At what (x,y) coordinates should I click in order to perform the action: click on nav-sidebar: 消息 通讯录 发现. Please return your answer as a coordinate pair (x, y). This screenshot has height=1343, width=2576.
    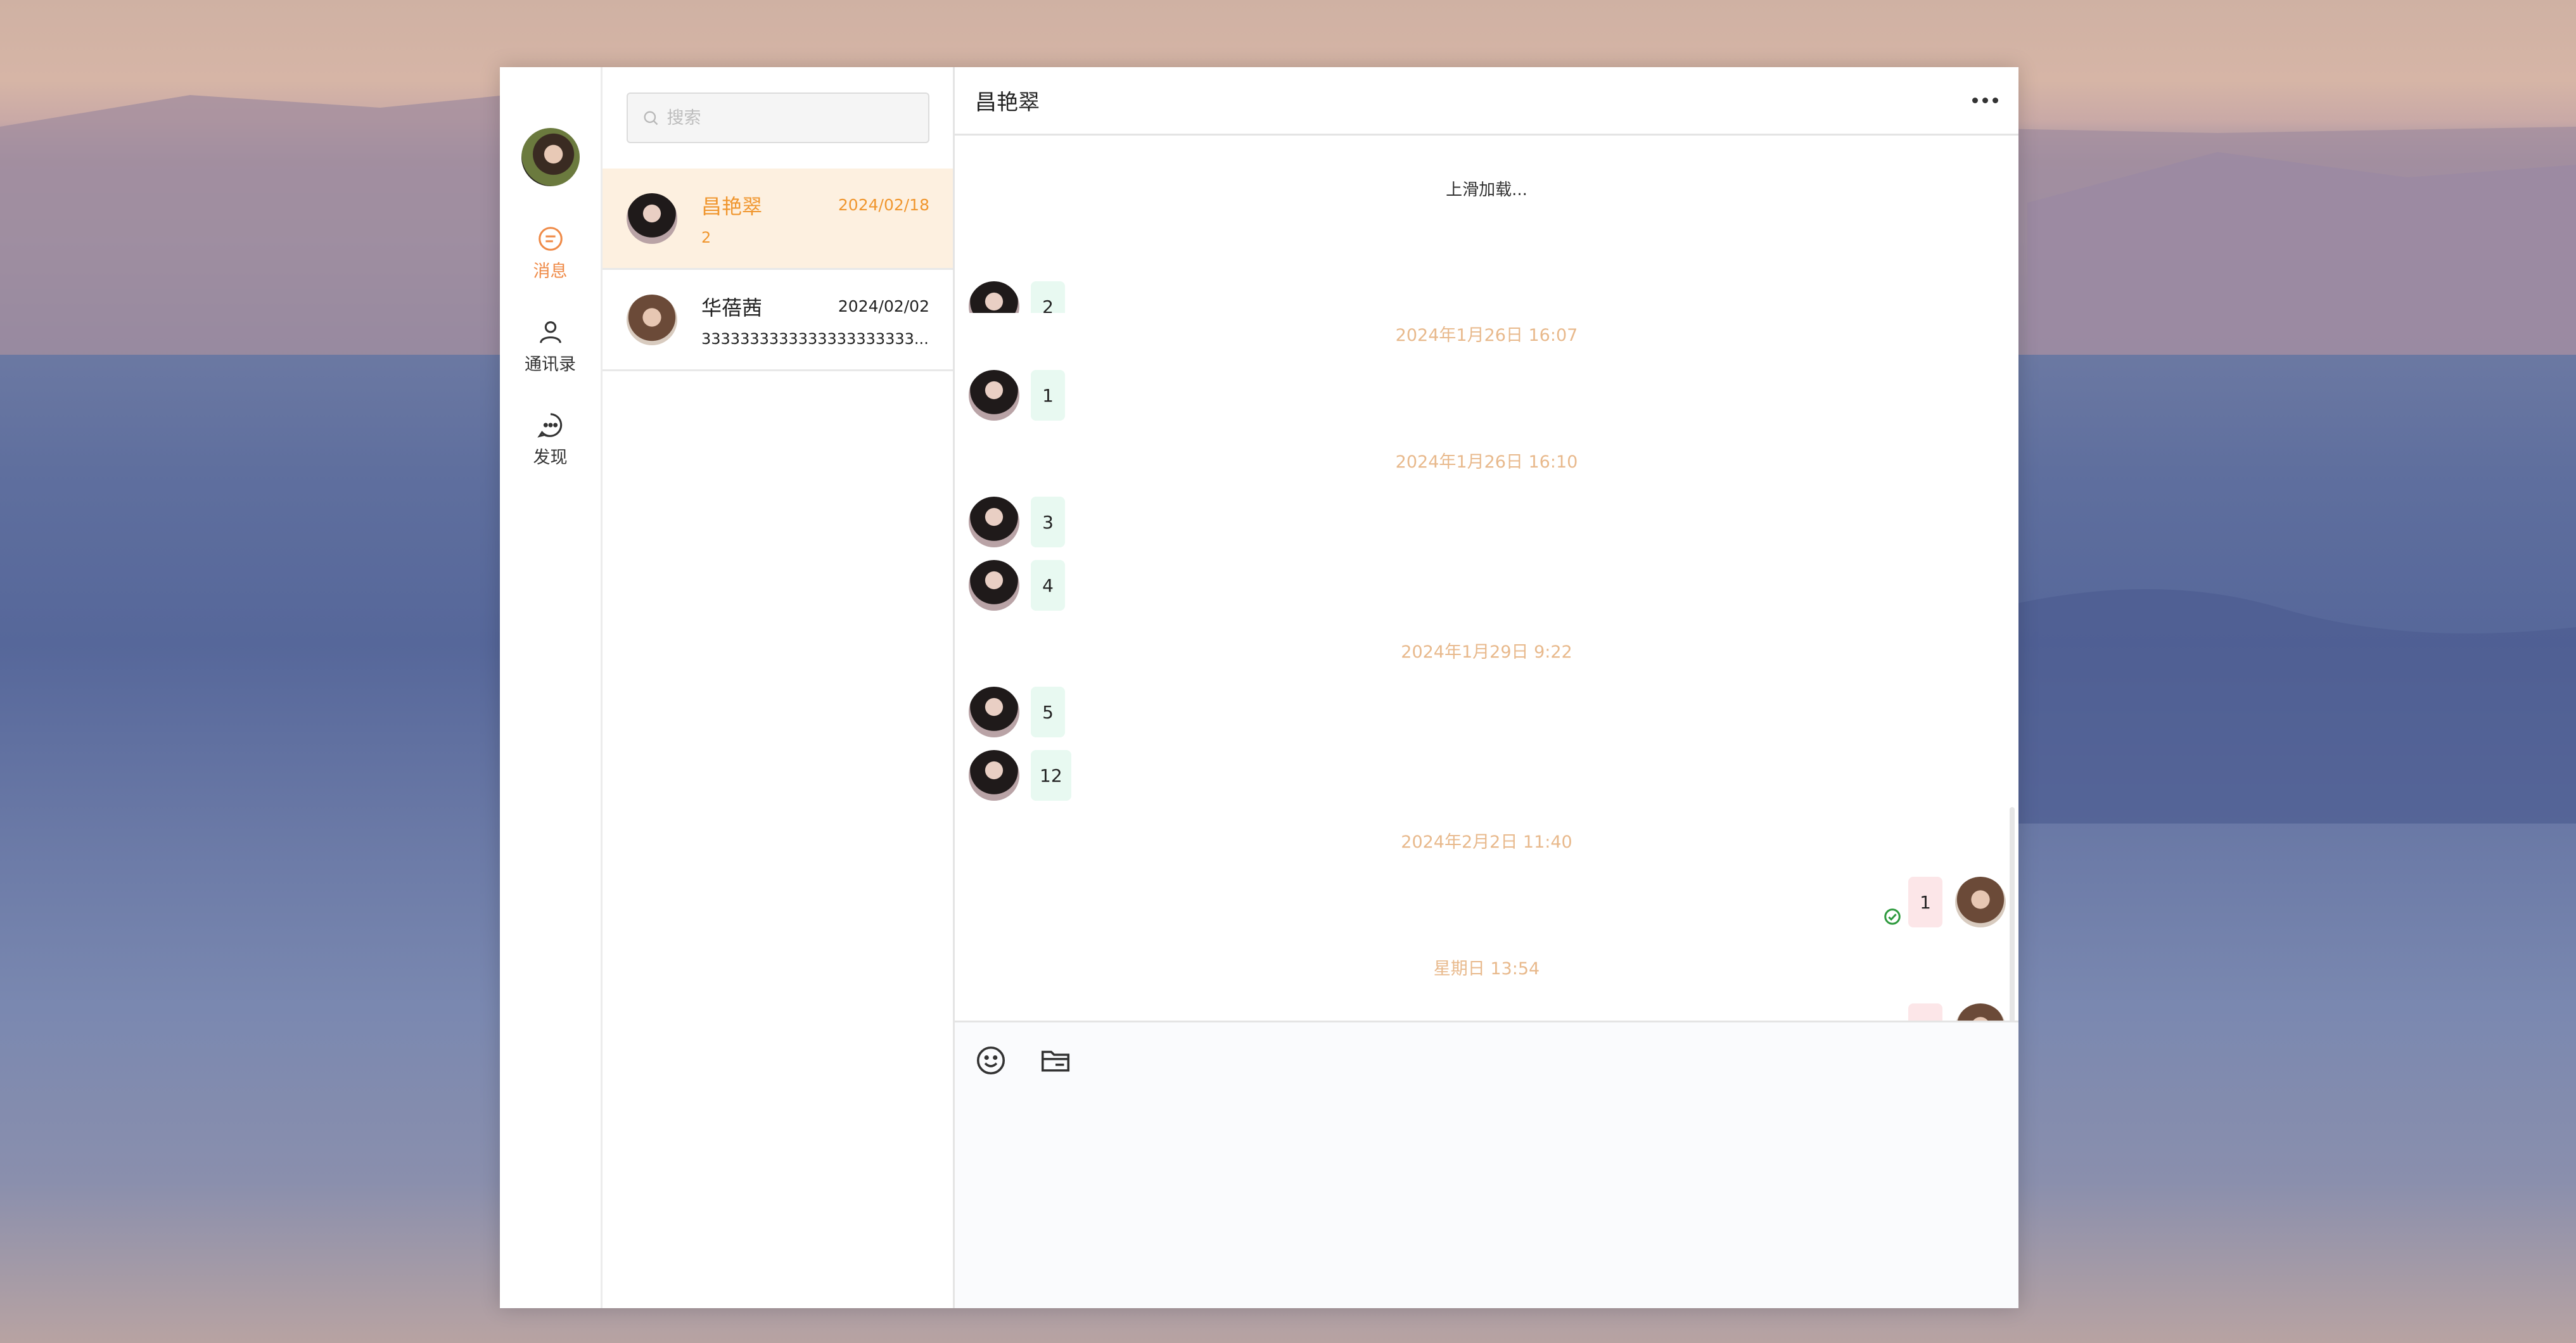
    Looking at the image, I should click on (552, 687).